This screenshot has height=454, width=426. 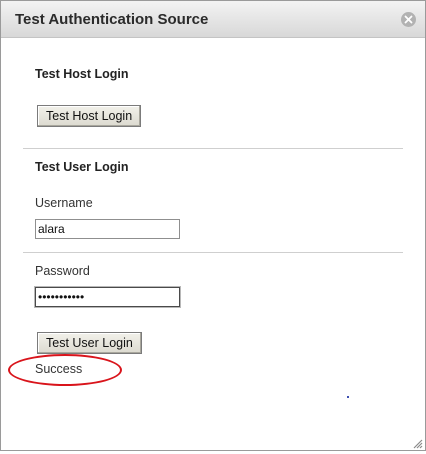 What do you see at coordinates (112, 19) in the screenshot?
I see `dialog-title: Test Authentication Source` at bounding box center [112, 19].